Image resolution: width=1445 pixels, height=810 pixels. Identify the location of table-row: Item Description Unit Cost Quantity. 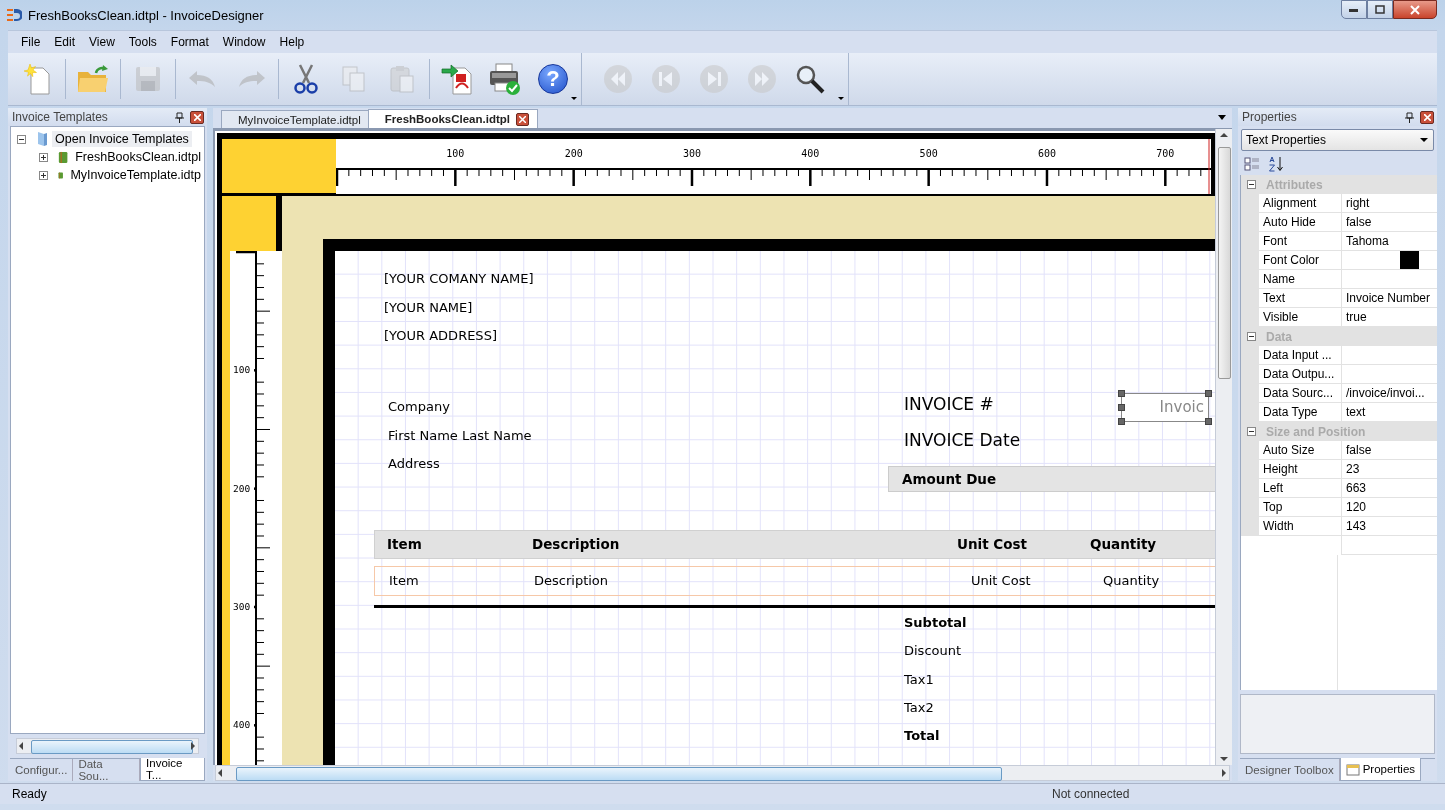
(794, 581).